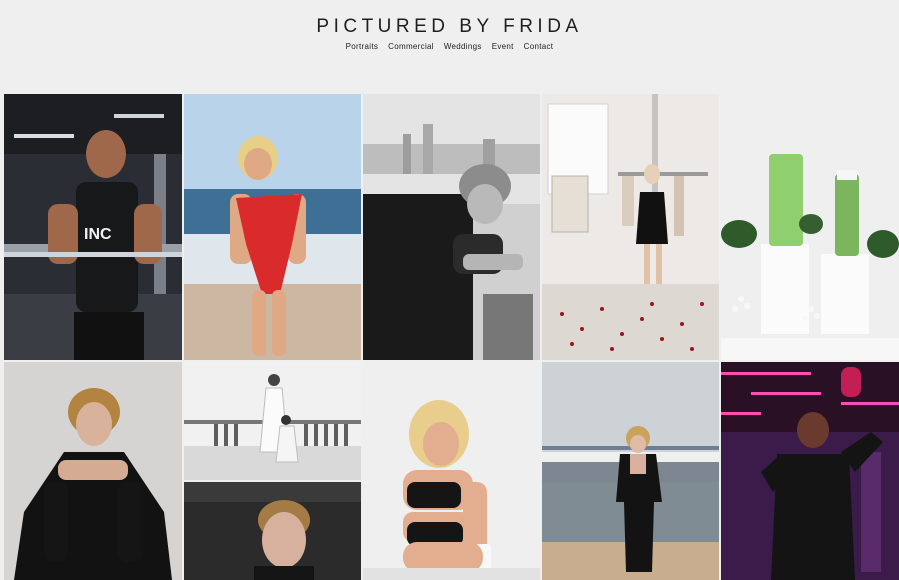 The image size is (899, 580). I want to click on photo-neon-gym-portrait, so click(810, 471).